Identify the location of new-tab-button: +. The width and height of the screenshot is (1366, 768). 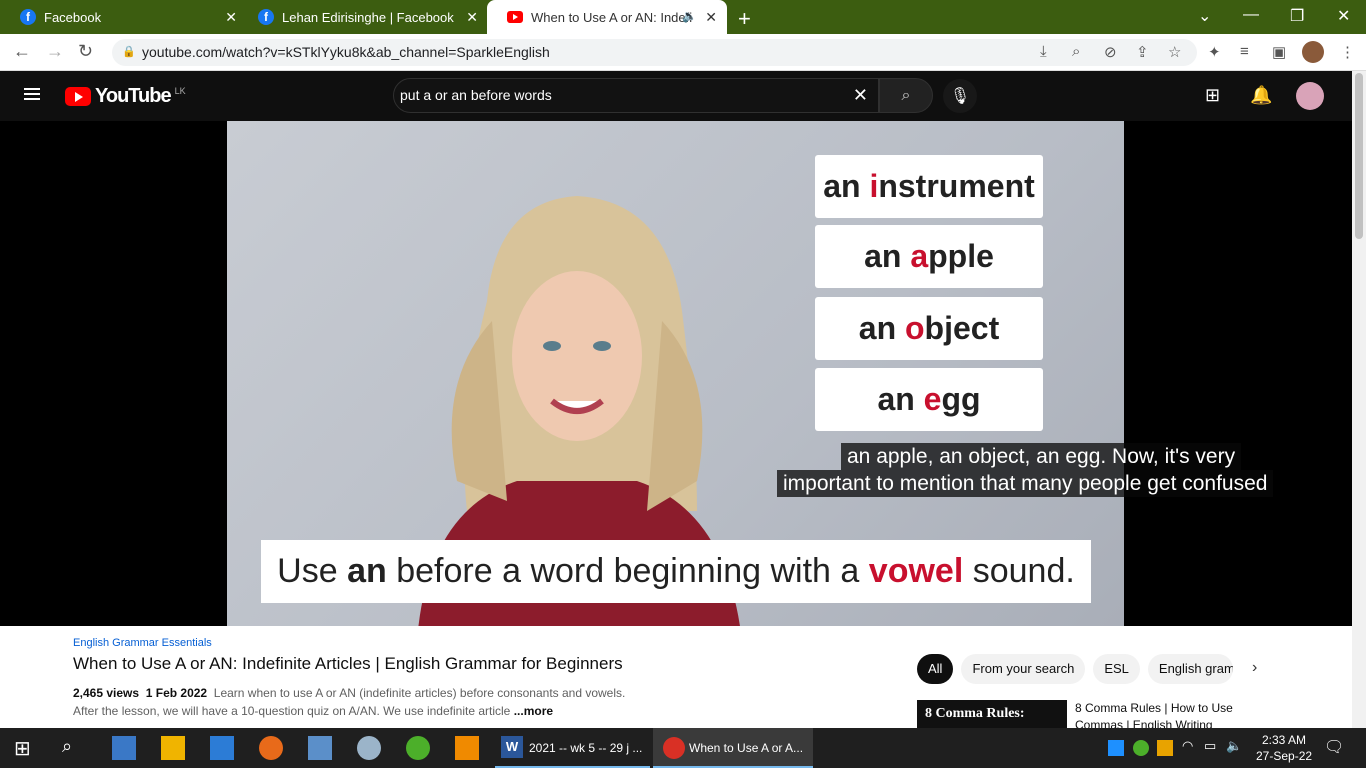
(744, 19).